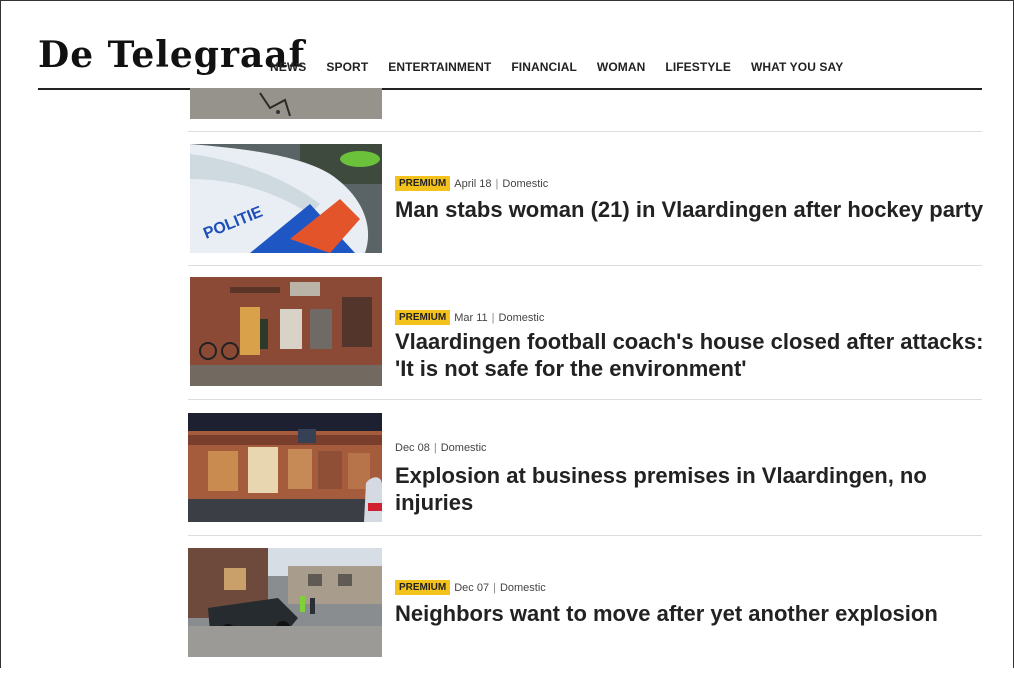 This screenshot has width=1014, height=675. What do you see at coordinates (285, 602) in the screenshot?
I see `street-explosion-image` at bounding box center [285, 602].